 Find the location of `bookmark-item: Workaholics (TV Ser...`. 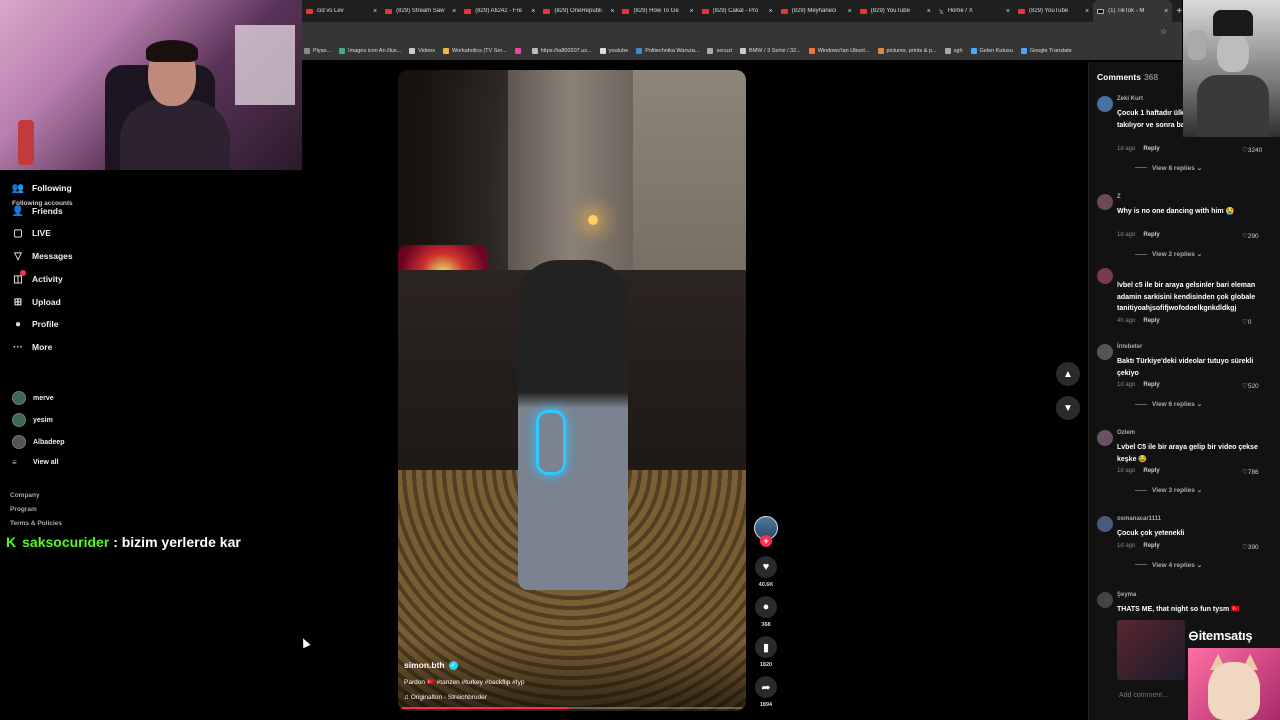

bookmark-item: Workaholics (TV Ser... is located at coordinates (474, 51).